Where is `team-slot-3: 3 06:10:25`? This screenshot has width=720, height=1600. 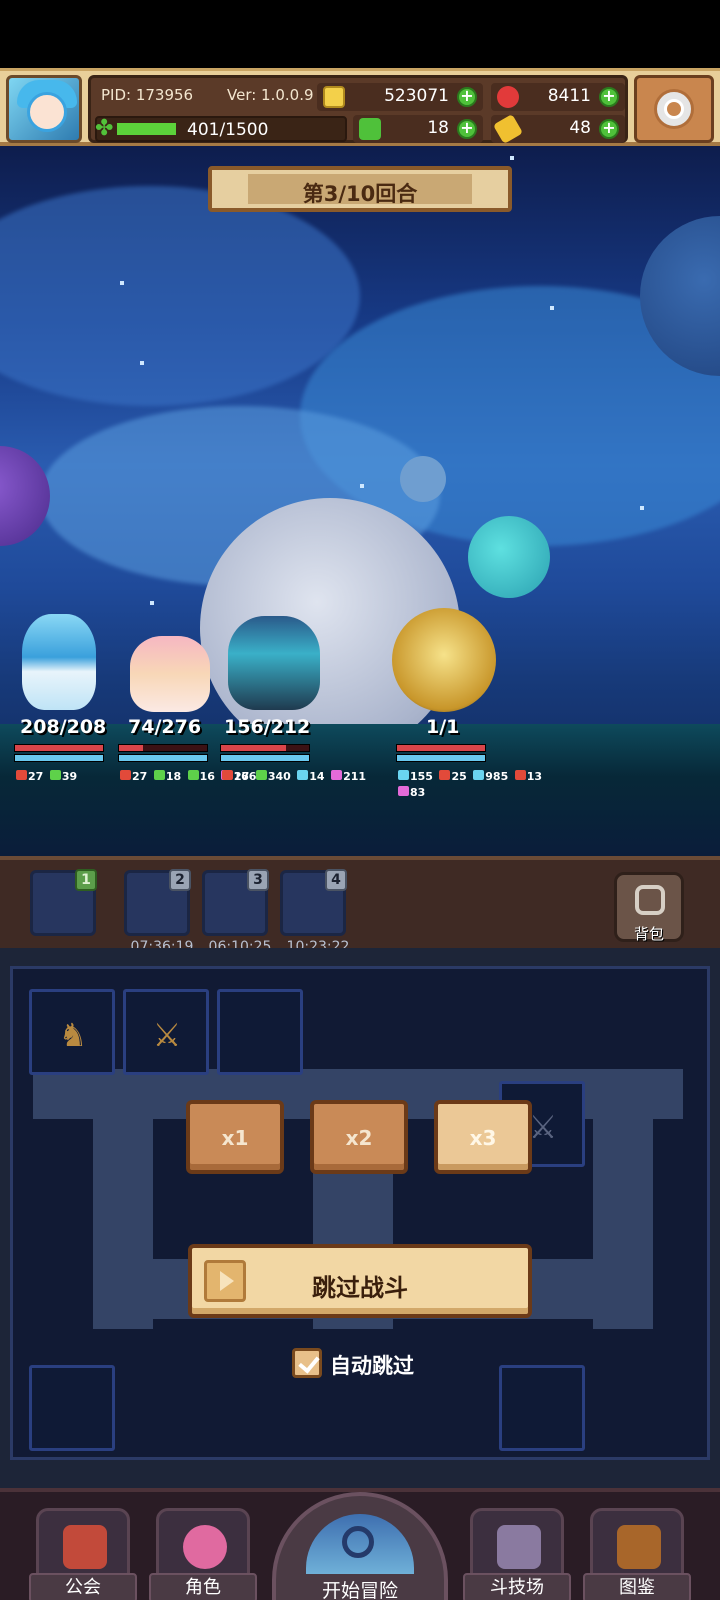
team-slot-3: 3 06:10:25 is located at coordinates (236, 912).